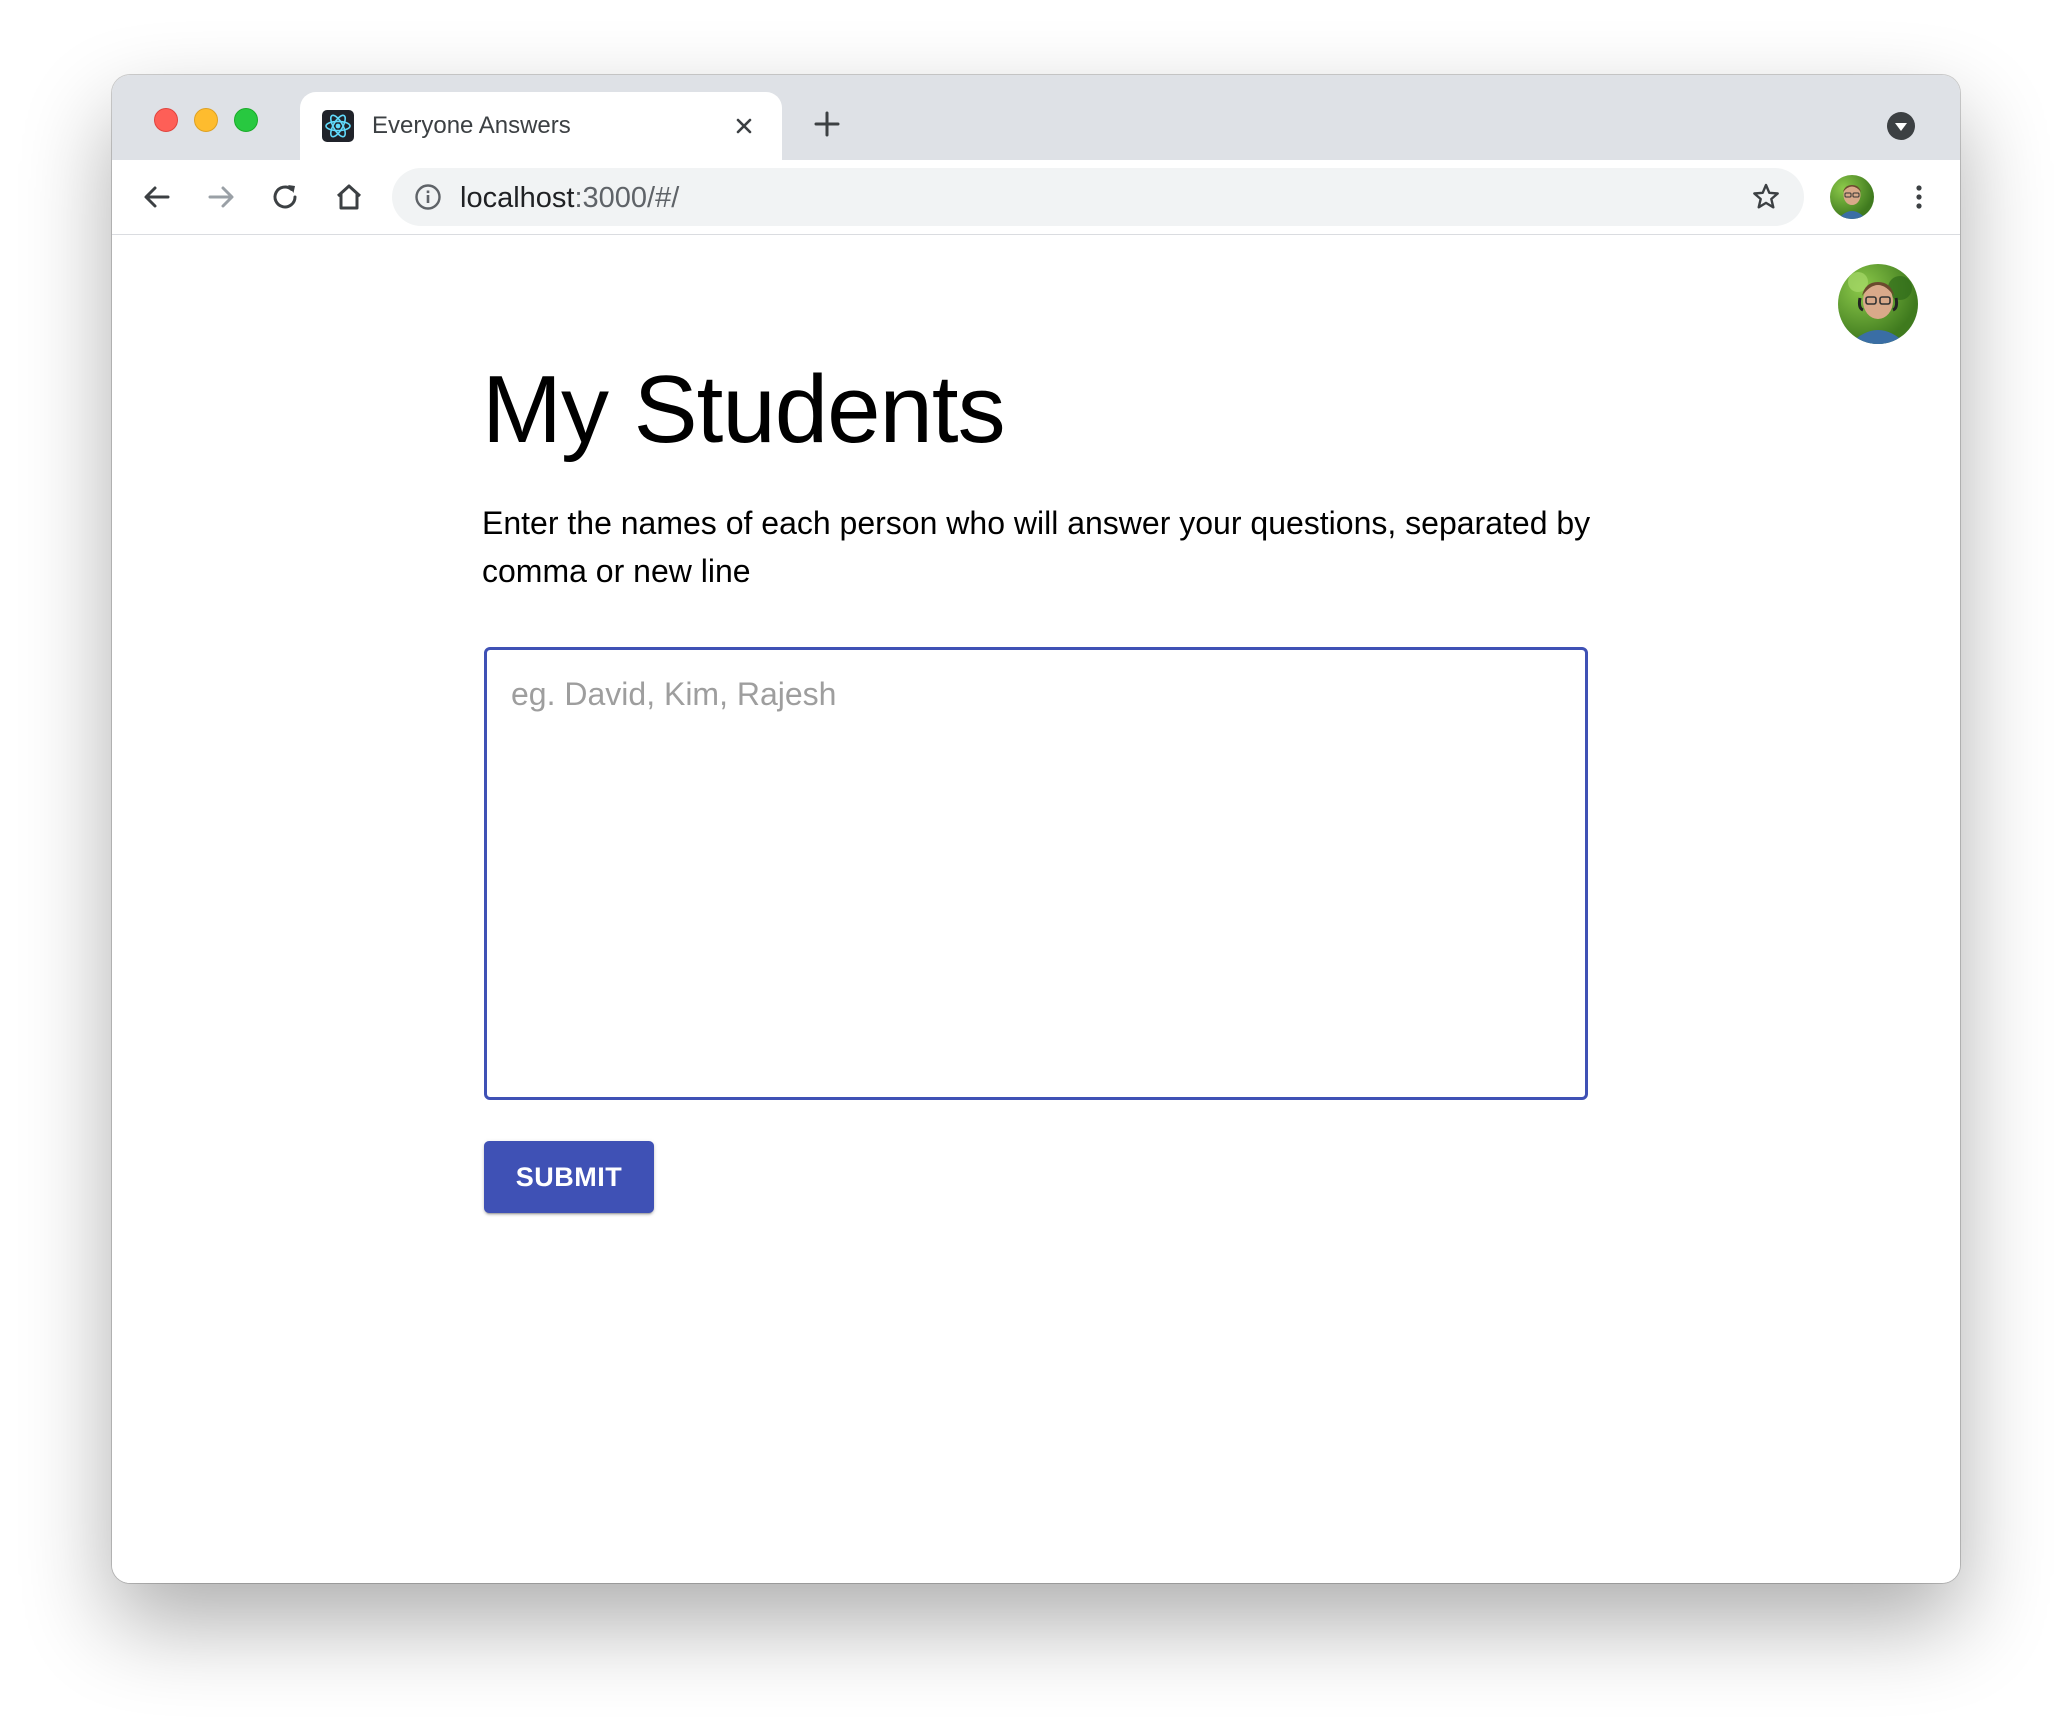 This screenshot has width=2066, height=1726. What do you see at coordinates (246, 120) in the screenshot?
I see `maximize-window-button` at bounding box center [246, 120].